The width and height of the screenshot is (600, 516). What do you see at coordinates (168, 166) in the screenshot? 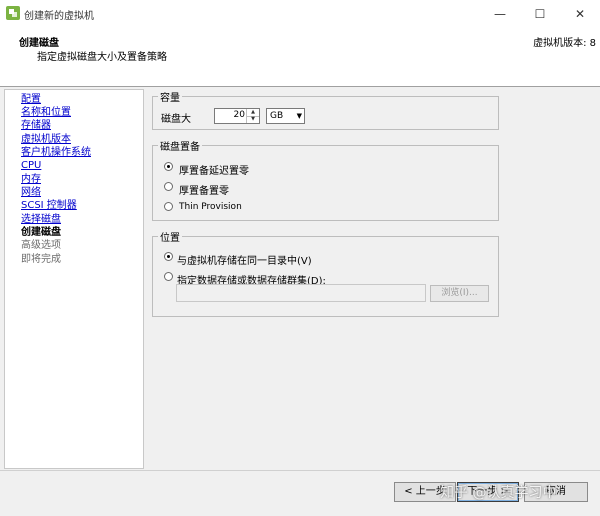
I see `thick-lazy-zeroed-radio` at bounding box center [168, 166].